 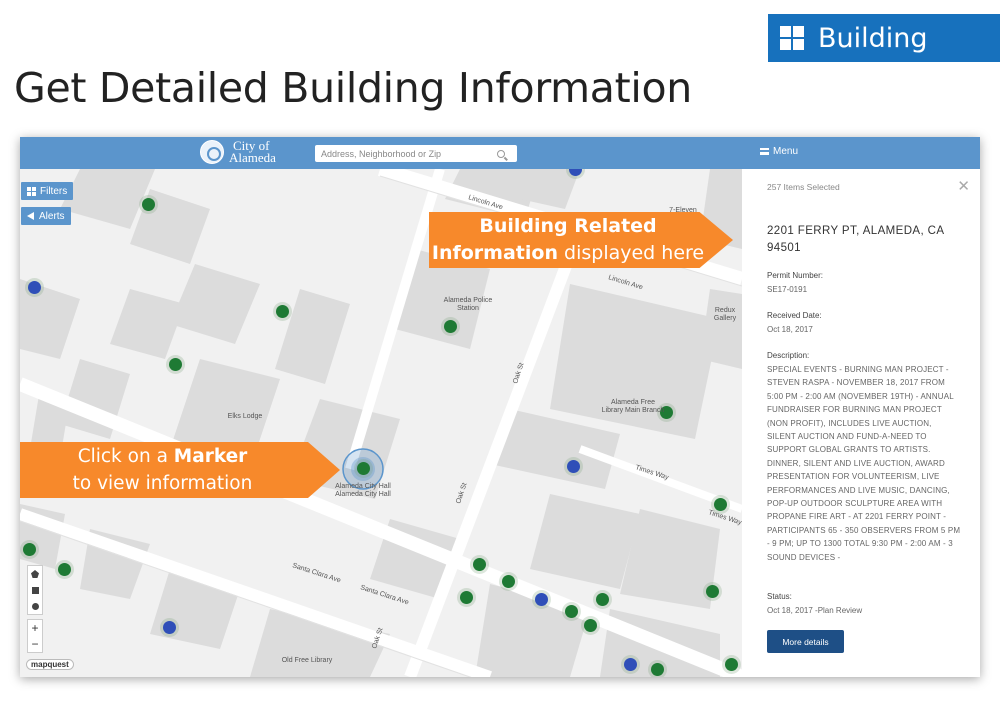 I want to click on rectangle-icon, so click(x=35, y=590).